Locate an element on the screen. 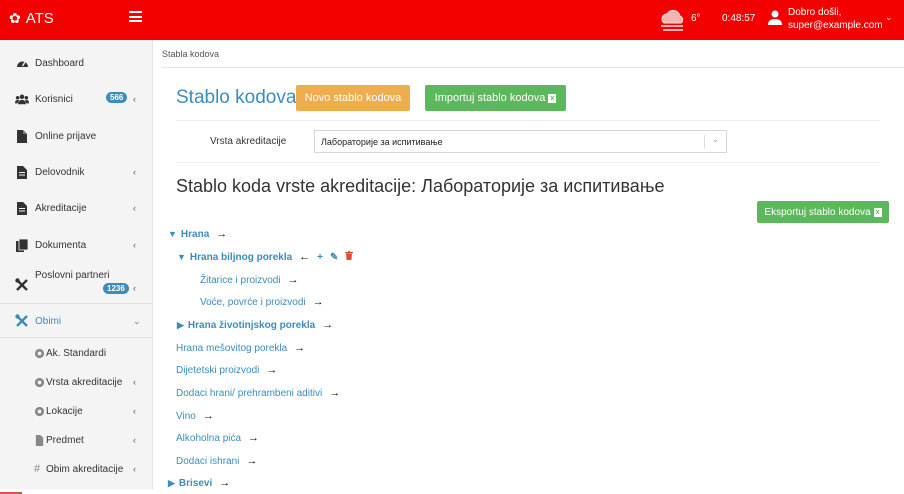 The image size is (904, 494). tree-node: Dodaci hrani/ prehrambeni aditivi → is located at coordinates (258, 393).